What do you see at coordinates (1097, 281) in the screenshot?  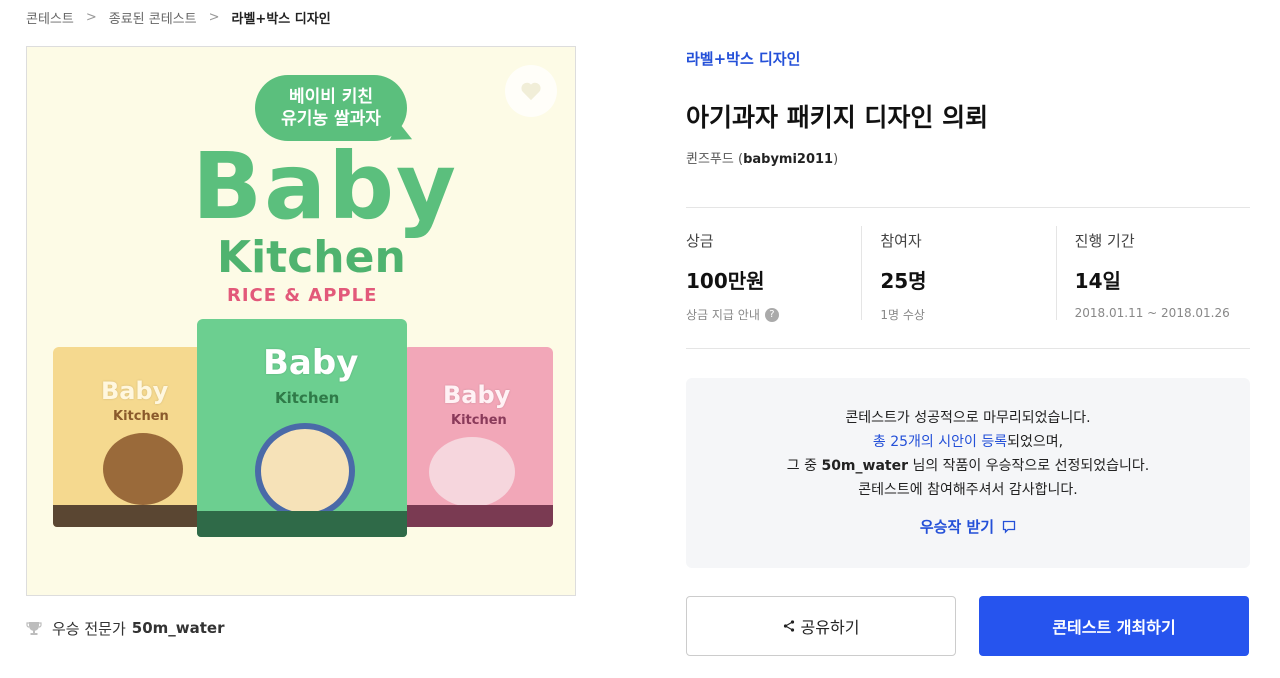 I see `stat-period-value: 14일` at bounding box center [1097, 281].